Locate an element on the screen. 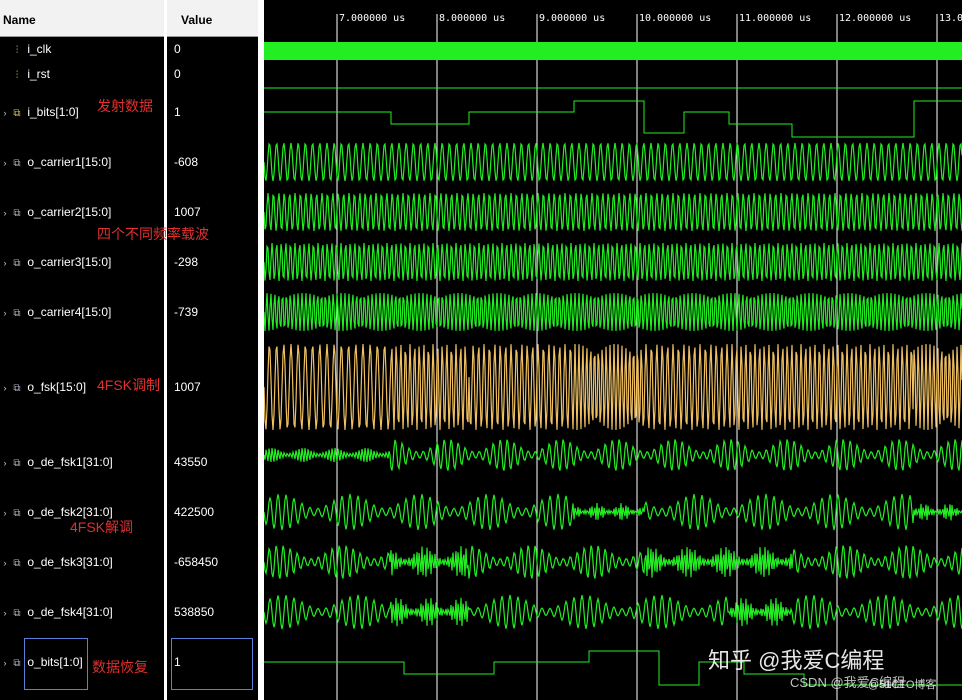  time-tick-label: 13.0 is located at coordinates (950, 18).